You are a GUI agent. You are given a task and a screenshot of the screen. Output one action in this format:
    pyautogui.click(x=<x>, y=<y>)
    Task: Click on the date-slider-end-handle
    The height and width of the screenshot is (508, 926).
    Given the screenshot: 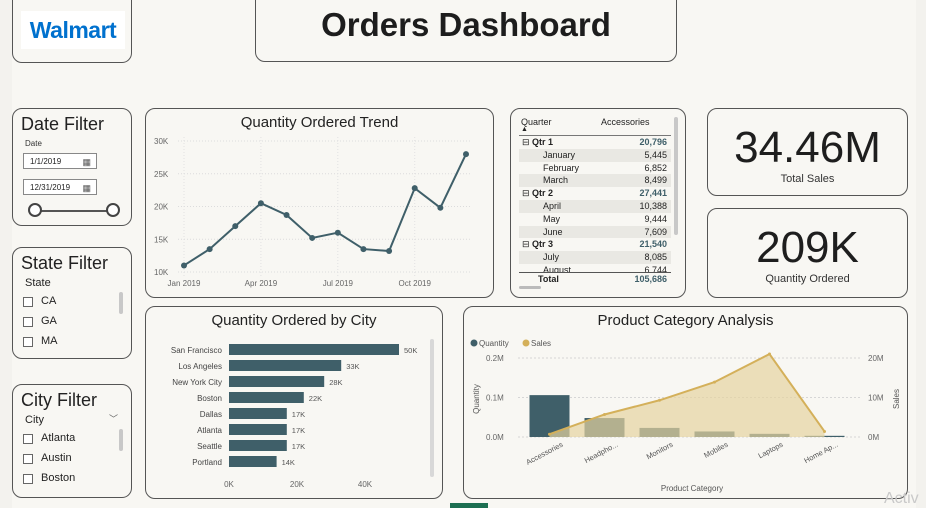 What is the action you would take?
    pyautogui.click(x=113, y=210)
    